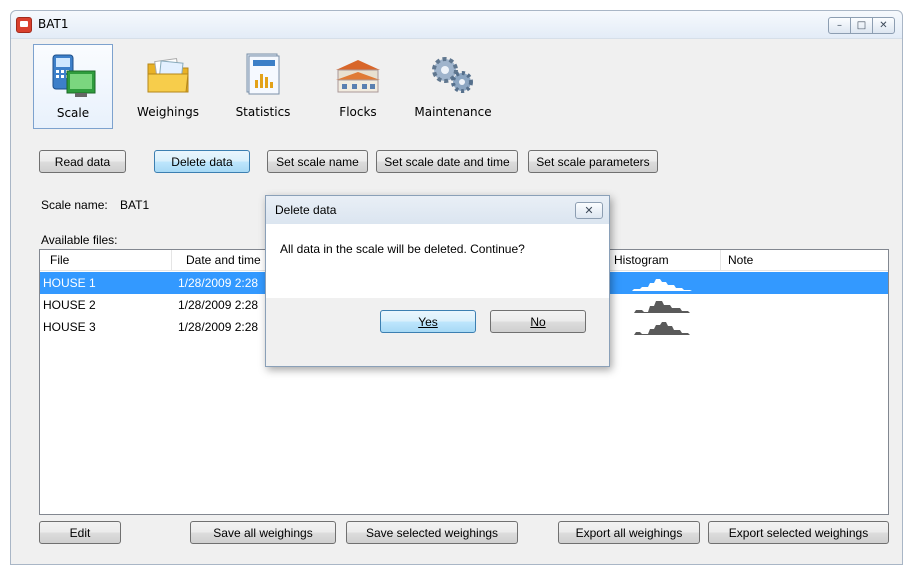 Image resolution: width=906 pixels, height=567 pixels. What do you see at coordinates (59, 260) in the screenshot?
I see `column-file: File` at bounding box center [59, 260].